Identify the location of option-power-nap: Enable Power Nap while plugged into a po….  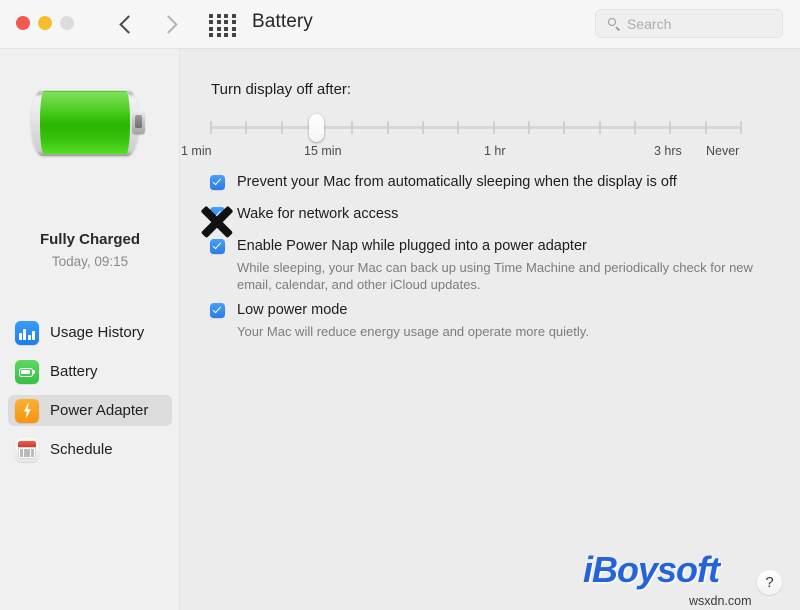
(495, 246).